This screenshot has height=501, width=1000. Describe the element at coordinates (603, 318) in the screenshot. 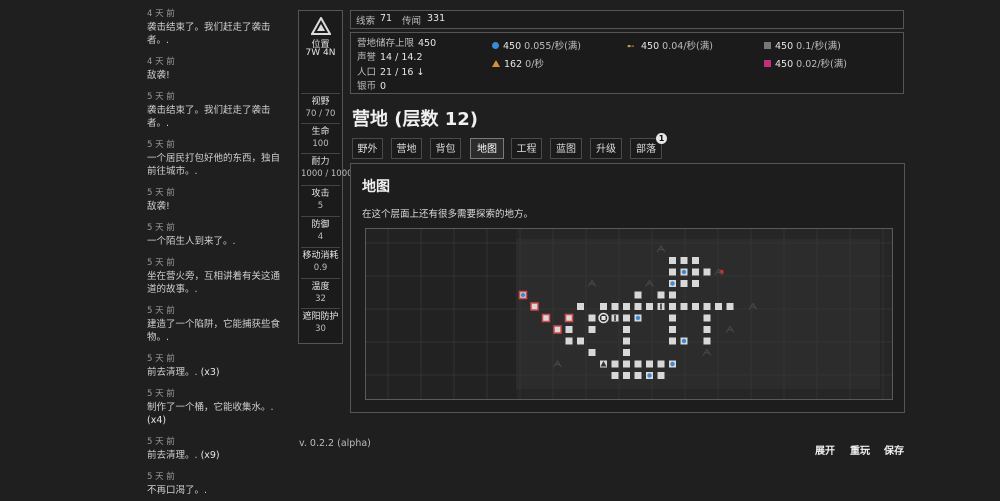

I see `camp-marker-icon` at that location.